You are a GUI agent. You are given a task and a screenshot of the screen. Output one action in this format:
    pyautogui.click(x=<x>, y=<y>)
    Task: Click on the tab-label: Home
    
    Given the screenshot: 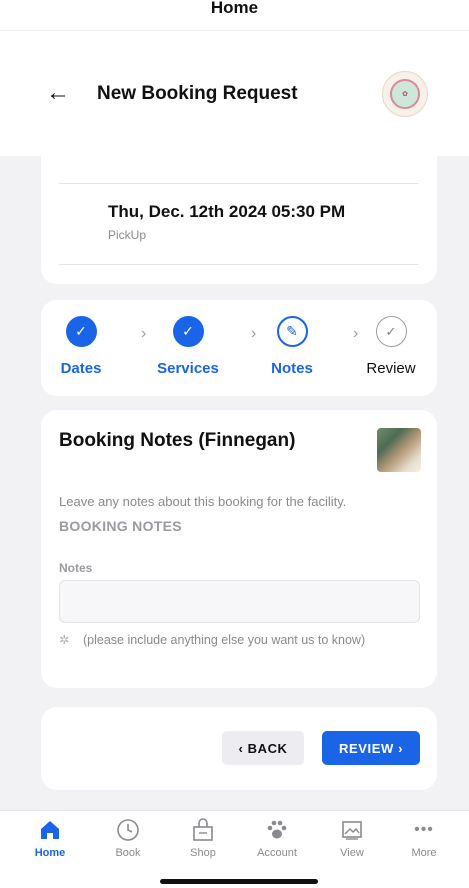 What is the action you would take?
    pyautogui.click(x=50, y=853)
    